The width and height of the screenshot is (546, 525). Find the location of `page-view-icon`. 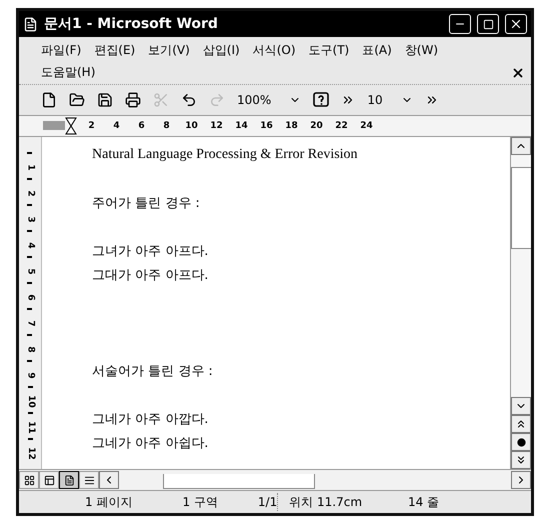

page-view-icon is located at coordinates (69, 480).